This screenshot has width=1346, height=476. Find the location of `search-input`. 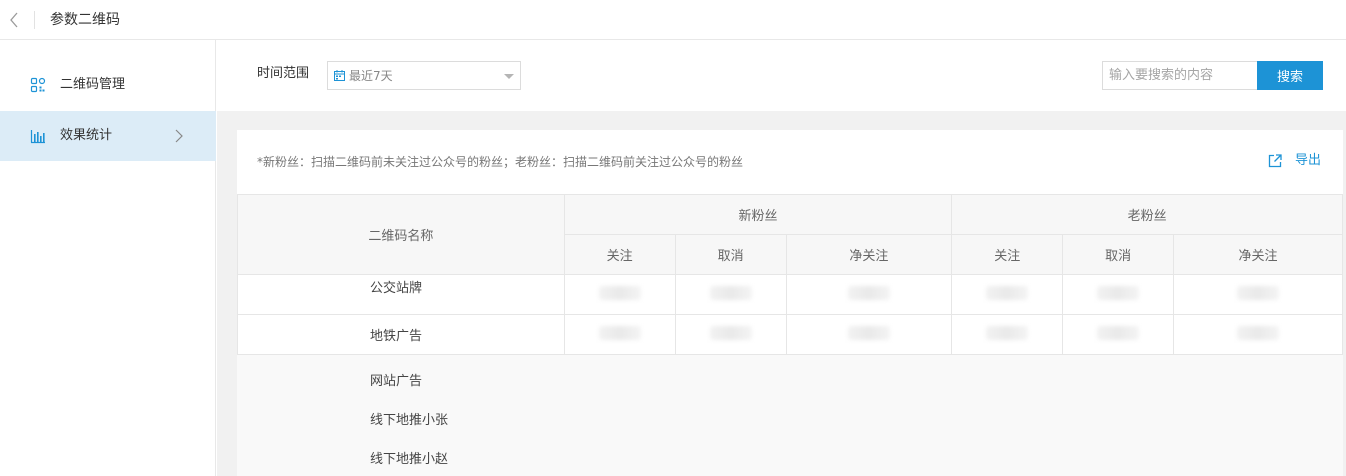

search-input is located at coordinates (1180, 75).